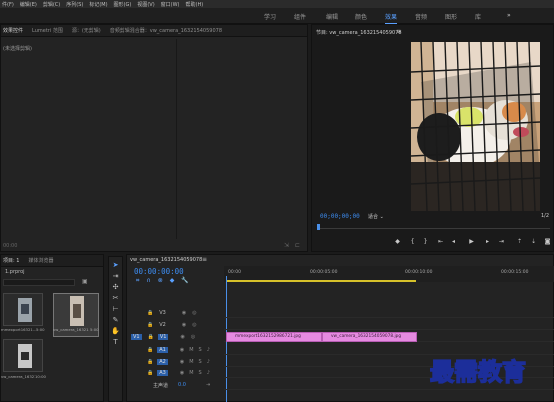 Image resolution: width=554 pixels, height=402 pixels. Describe the element at coordinates (451, 16) in the screenshot. I see `workspace-graphics: 图形` at that location.